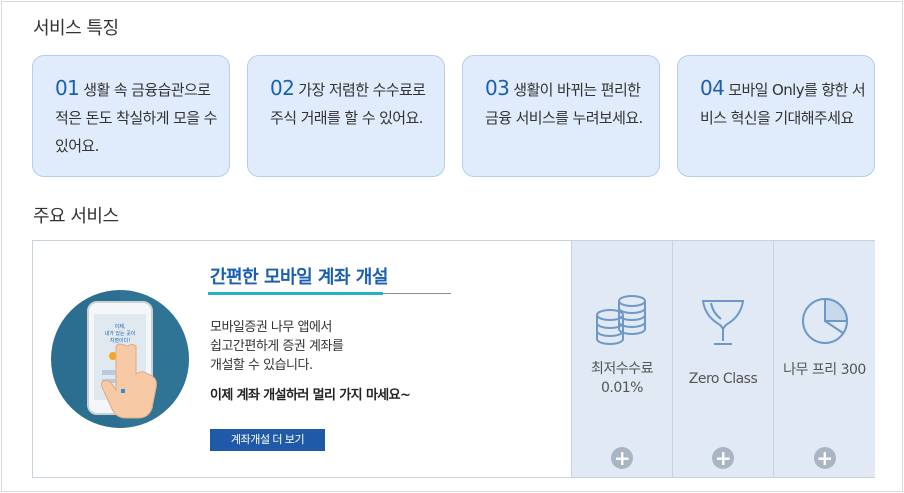  What do you see at coordinates (622, 379) in the screenshot?
I see `service-label: 최저수수료 0.01%` at bounding box center [622, 379].